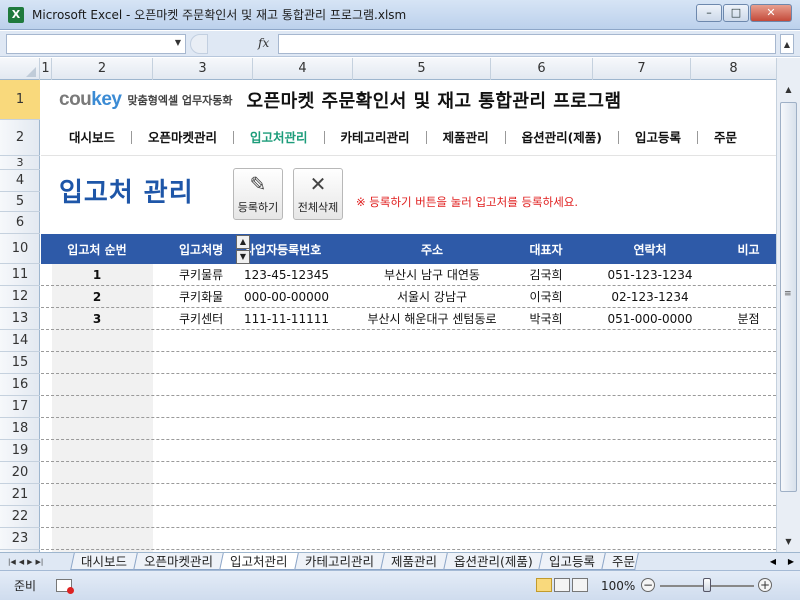 The width and height of the screenshot is (800, 600). What do you see at coordinates (642, 69) in the screenshot?
I see `column-header: 7` at bounding box center [642, 69].